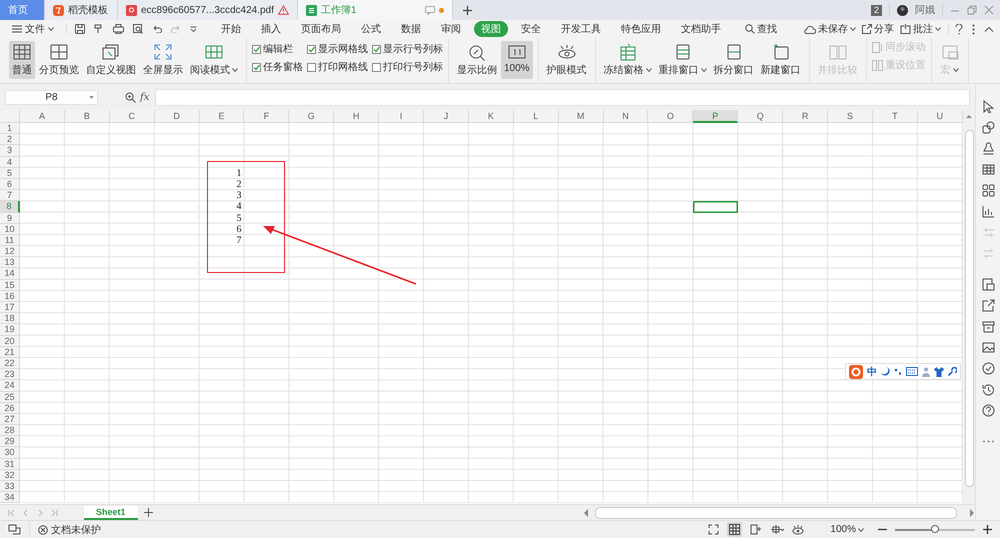  Describe the element at coordinates (10, 240) in the screenshot. I see `row-header: 11` at that location.